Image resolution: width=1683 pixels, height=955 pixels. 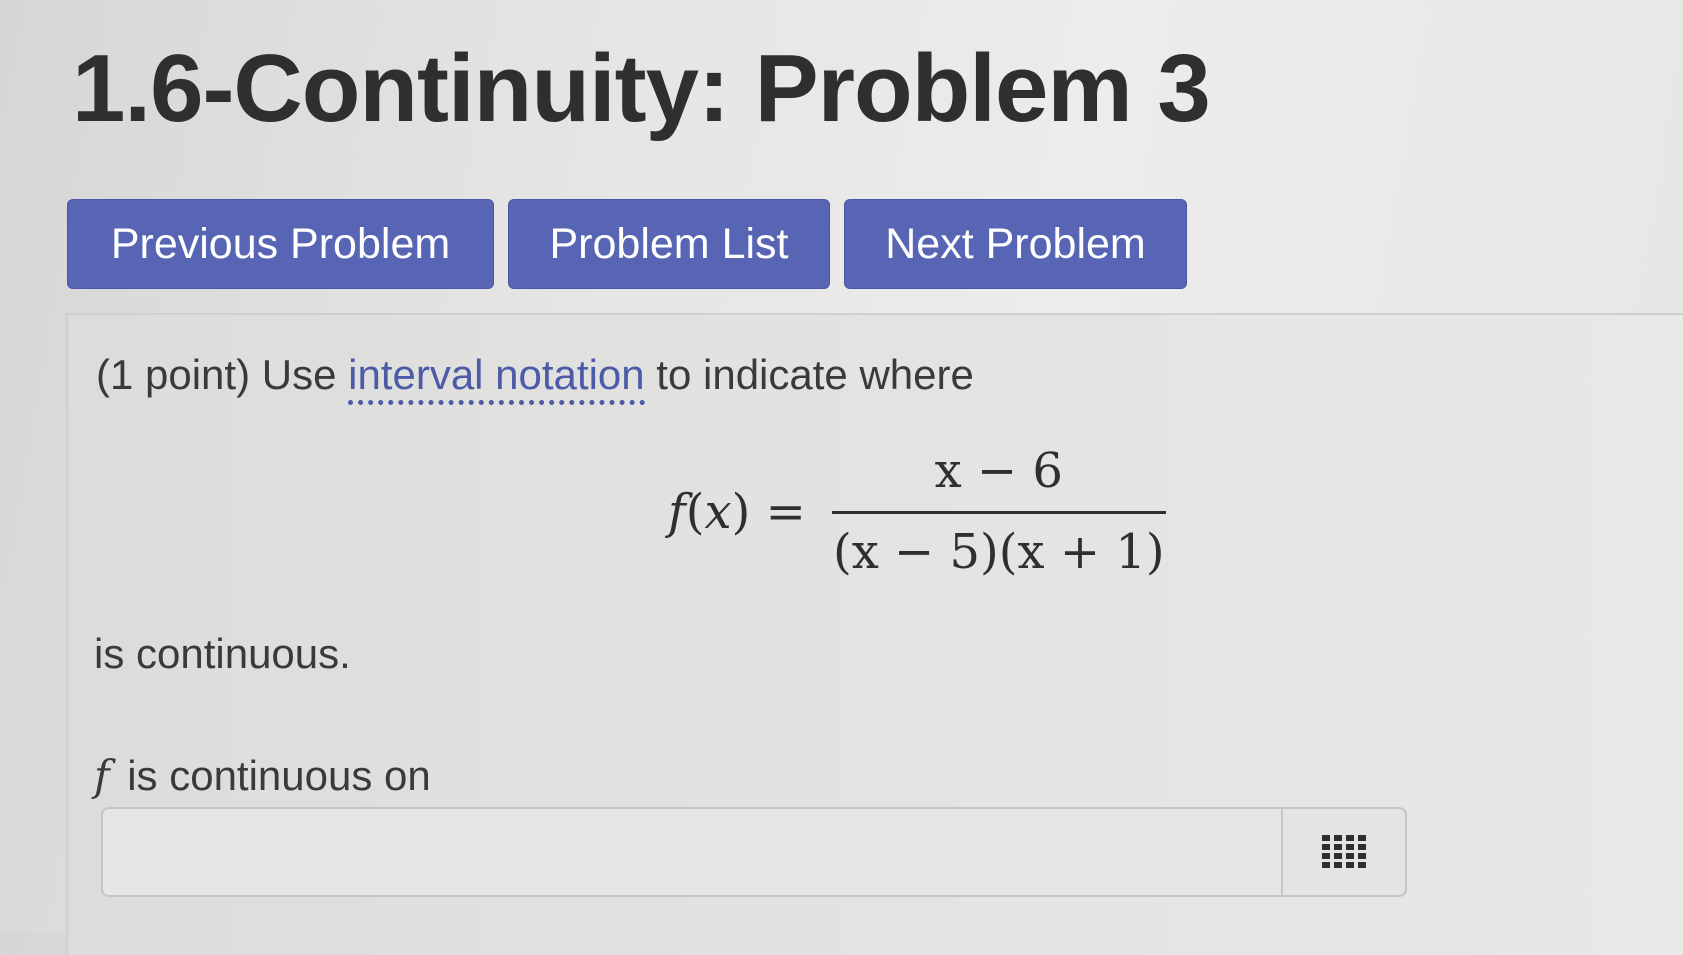 I want to click on answer-label: f is continuous on, so click(x=262, y=775).